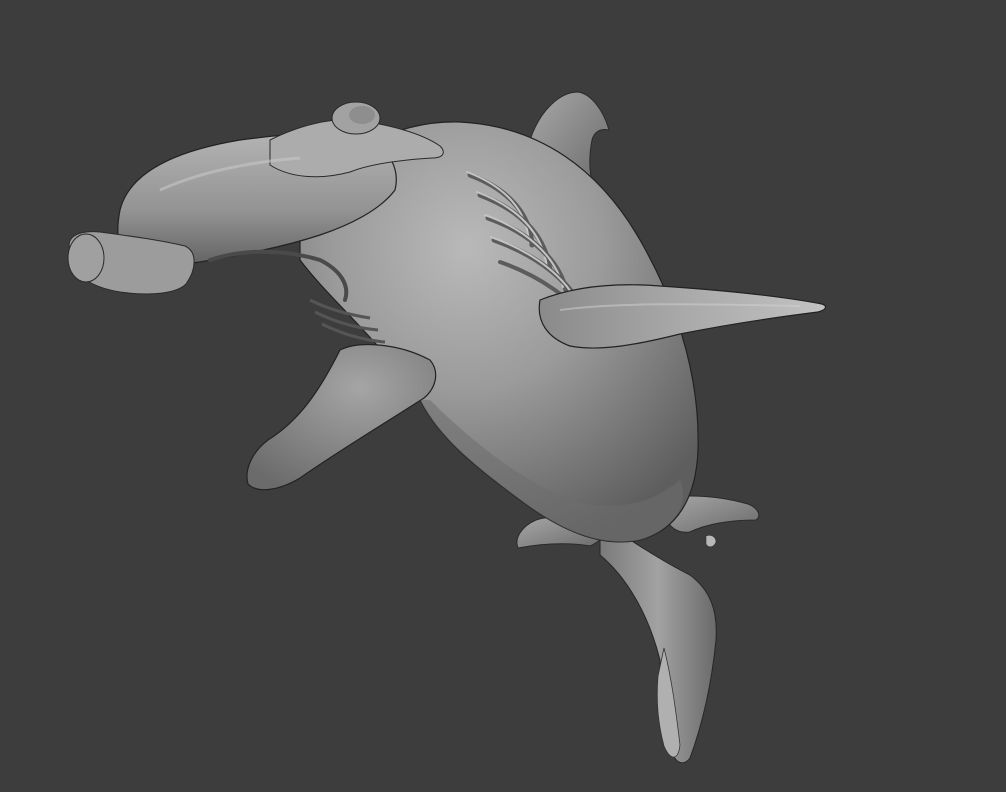 This screenshot has height=792, width=1006. I want to click on eye-left, so click(86, 258).